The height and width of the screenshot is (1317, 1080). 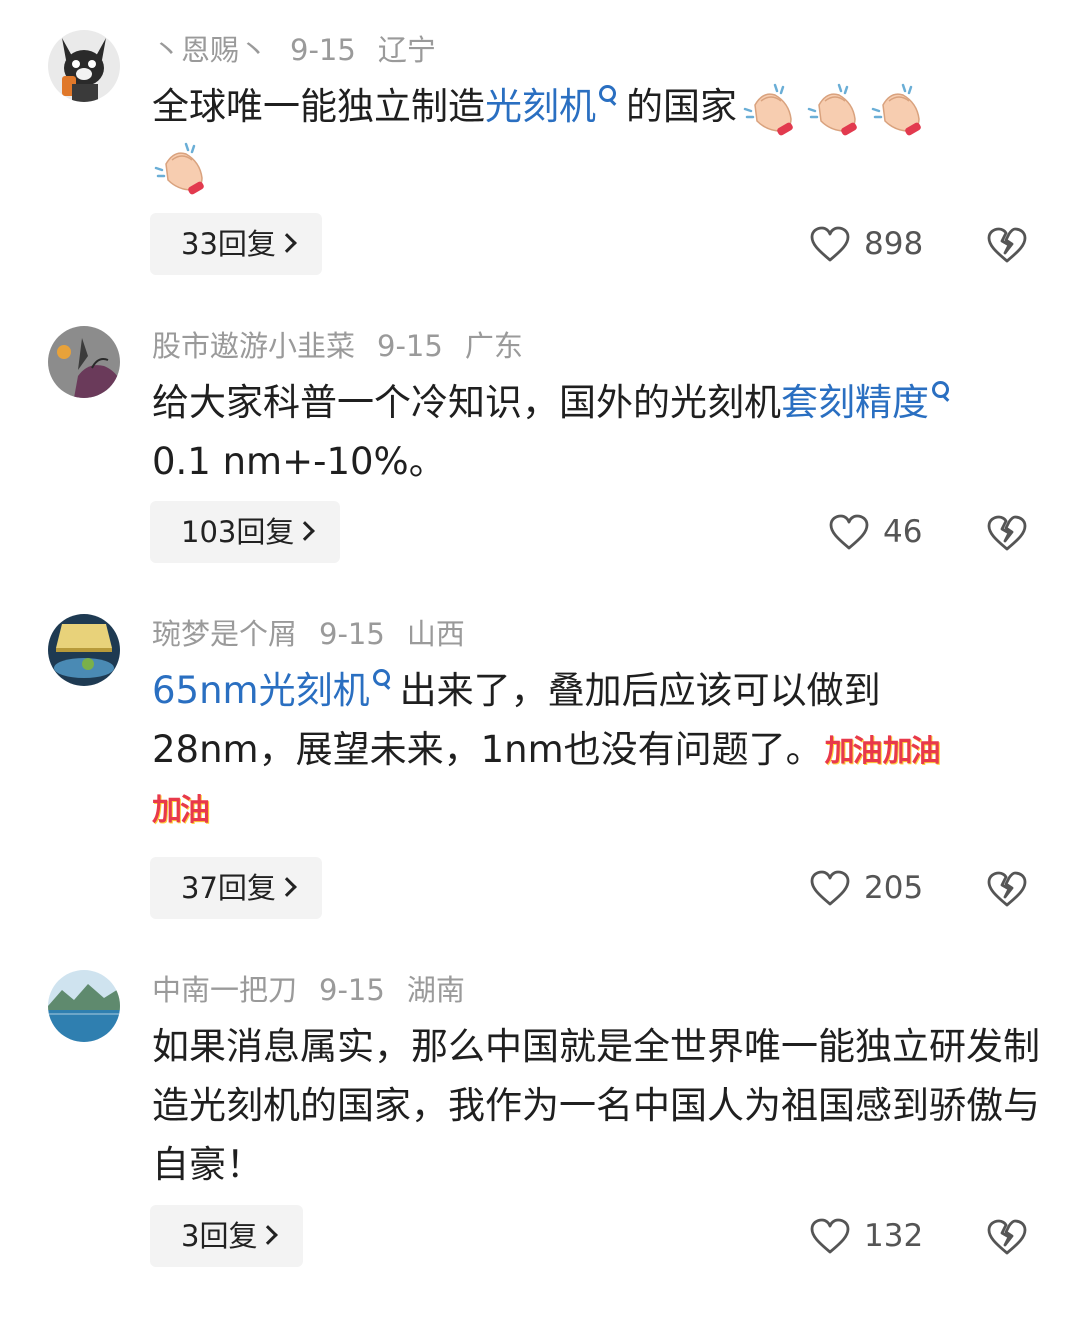 What do you see at coordinates (894, 1236) in the screenshot?
I see `like-count: 132` at bounding box center [894, 1236].